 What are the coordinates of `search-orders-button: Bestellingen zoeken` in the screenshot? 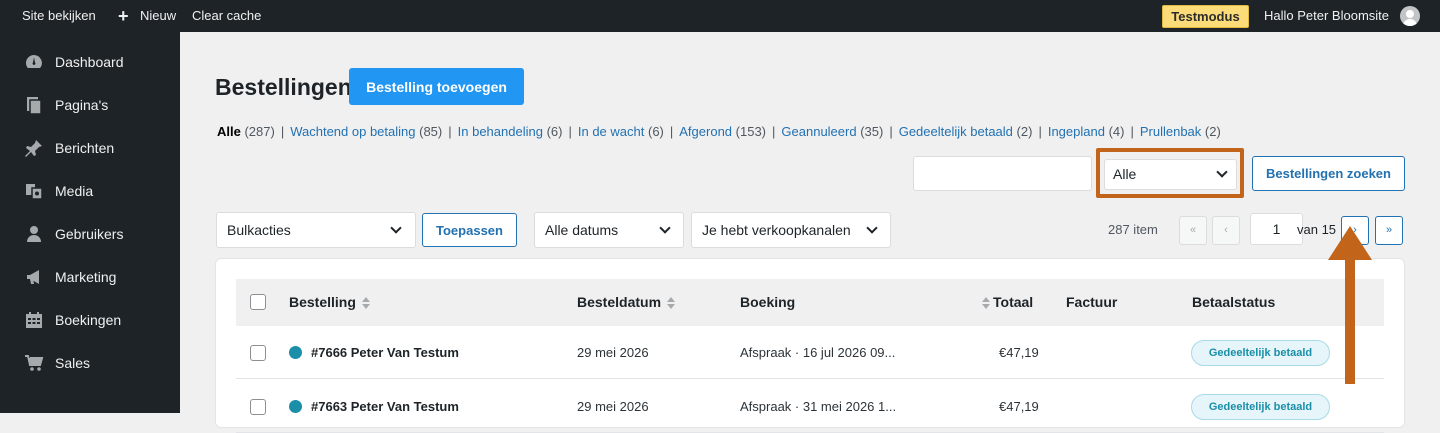 It's located at (1328, 173).